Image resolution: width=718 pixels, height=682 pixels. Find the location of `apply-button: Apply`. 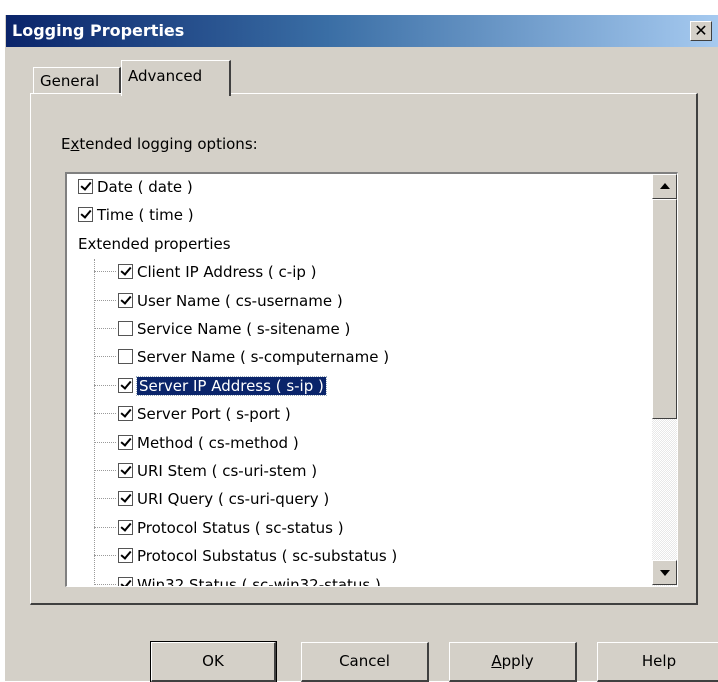

apply-button: Apply is located at coordinates (513, 662).